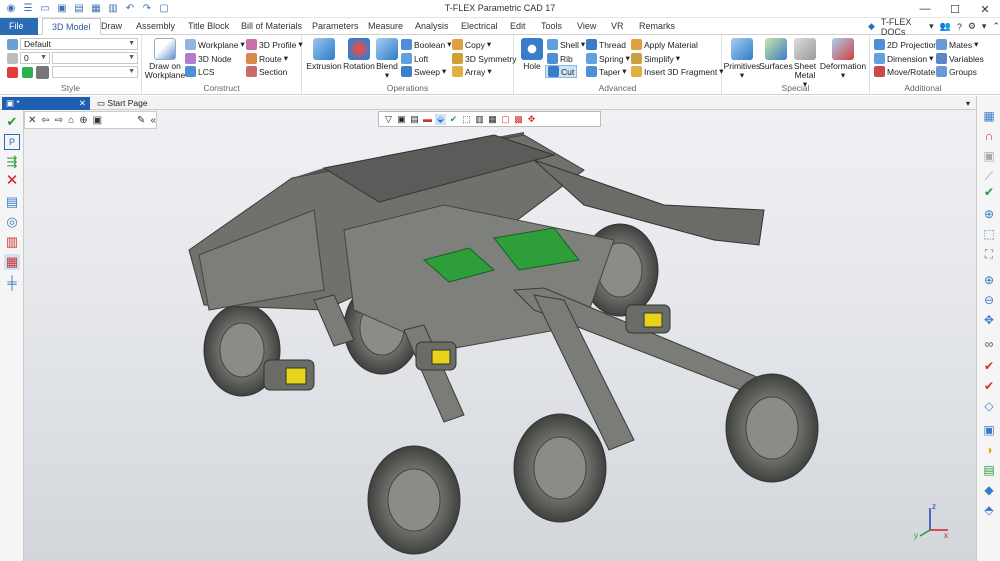 The image size is (1000, 561). I want to click on rotation-button: Rotation, so click(359, 54).